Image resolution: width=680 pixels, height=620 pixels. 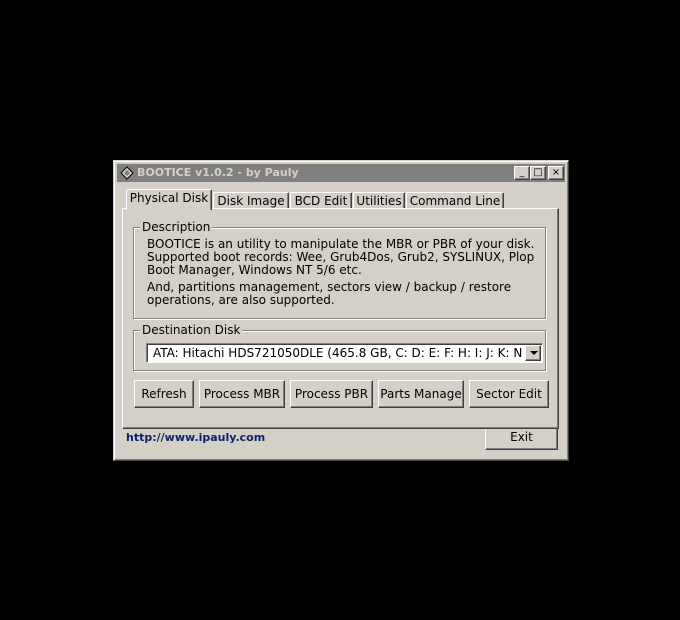 What do you see at coordinates (127, 173) in the screenshot?
I see `app-icon` at bounding box center [127, 173].